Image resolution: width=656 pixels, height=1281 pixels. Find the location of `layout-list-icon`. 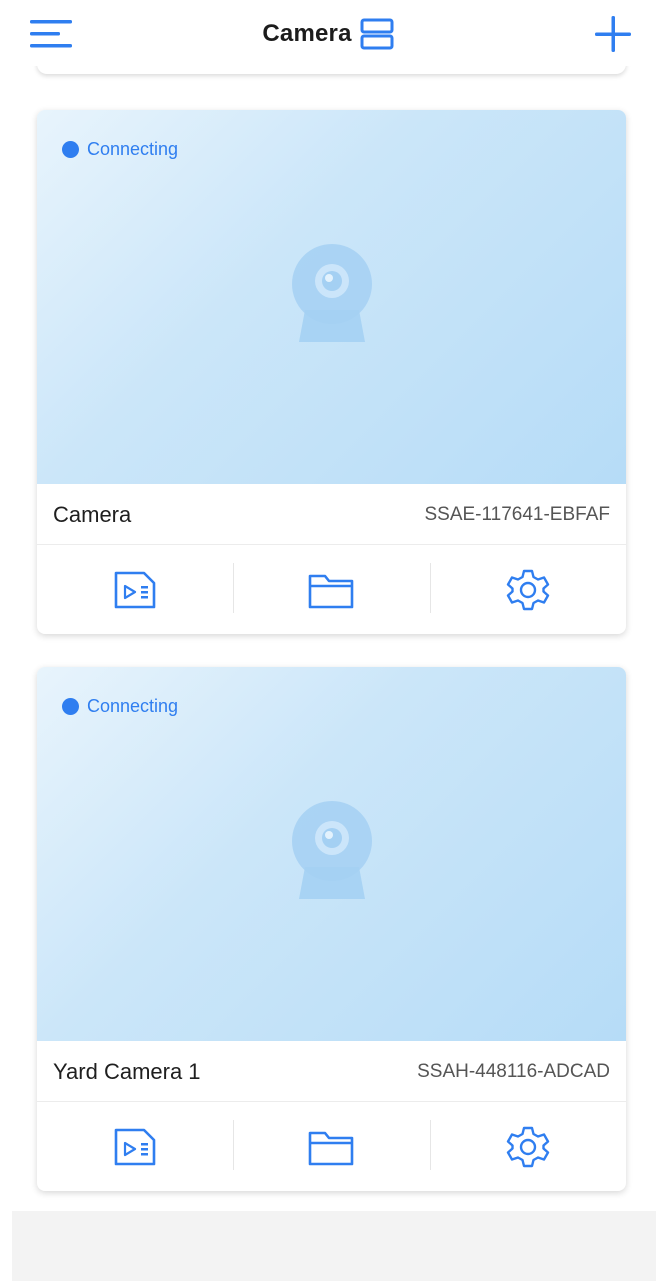

layout-list-icon is located at coordinates (377, 34).